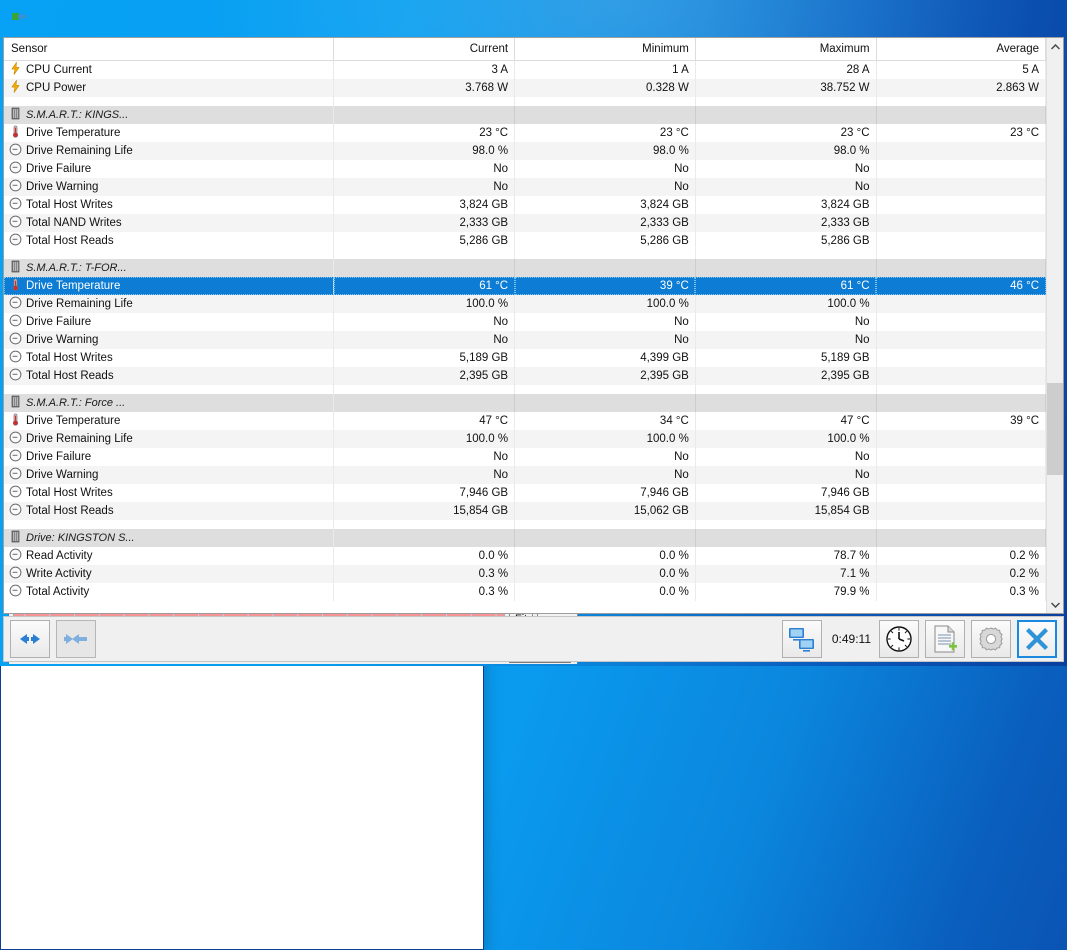  I want to click on sensor-maximum-value: 2,395 GB, so click(786, 375).